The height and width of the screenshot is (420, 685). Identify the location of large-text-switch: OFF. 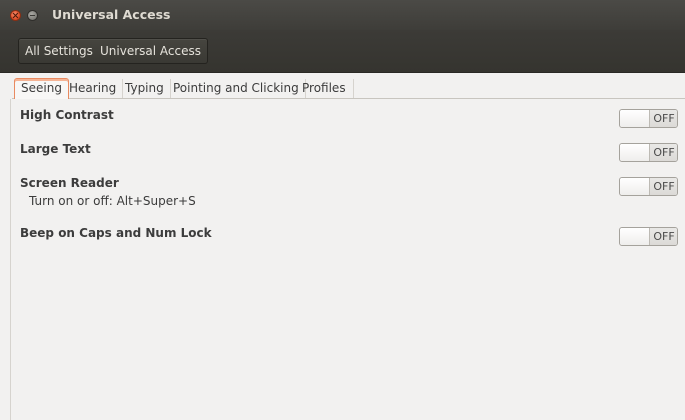
(648, 152).